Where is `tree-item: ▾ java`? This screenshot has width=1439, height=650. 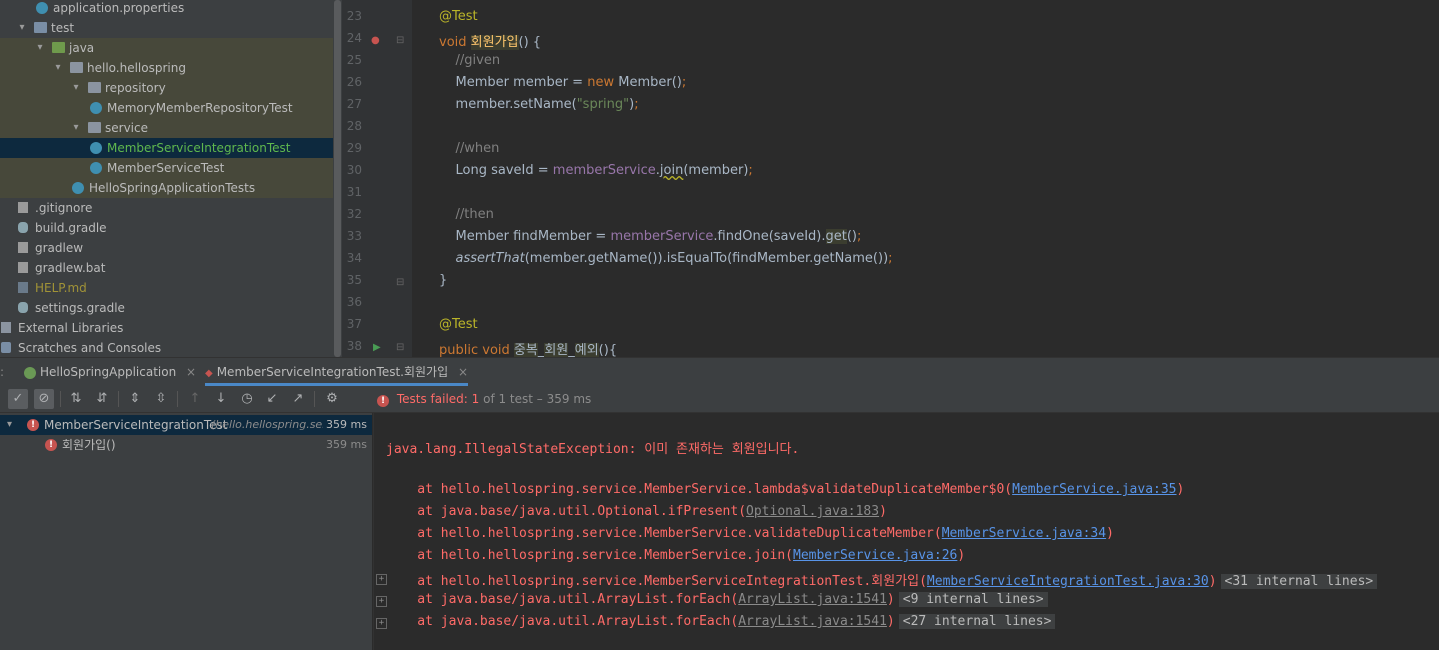
tree-item: ▾ java is located at coordinates (166, 48).